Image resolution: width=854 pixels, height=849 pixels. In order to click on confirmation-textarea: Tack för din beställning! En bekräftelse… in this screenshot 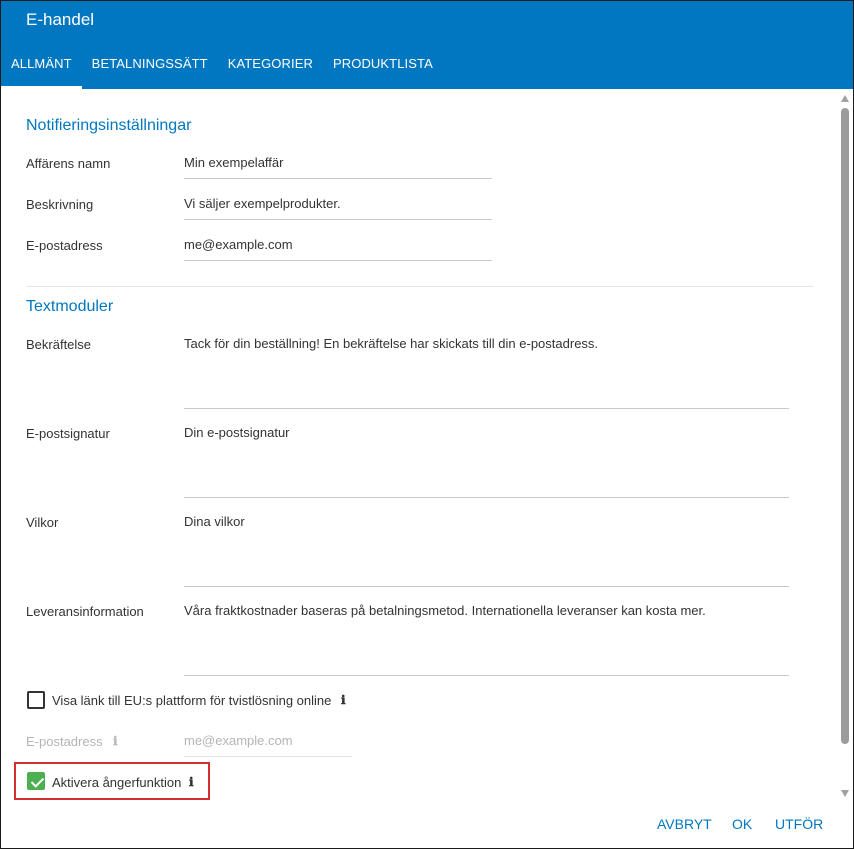, I will do `click(486, 372)`.